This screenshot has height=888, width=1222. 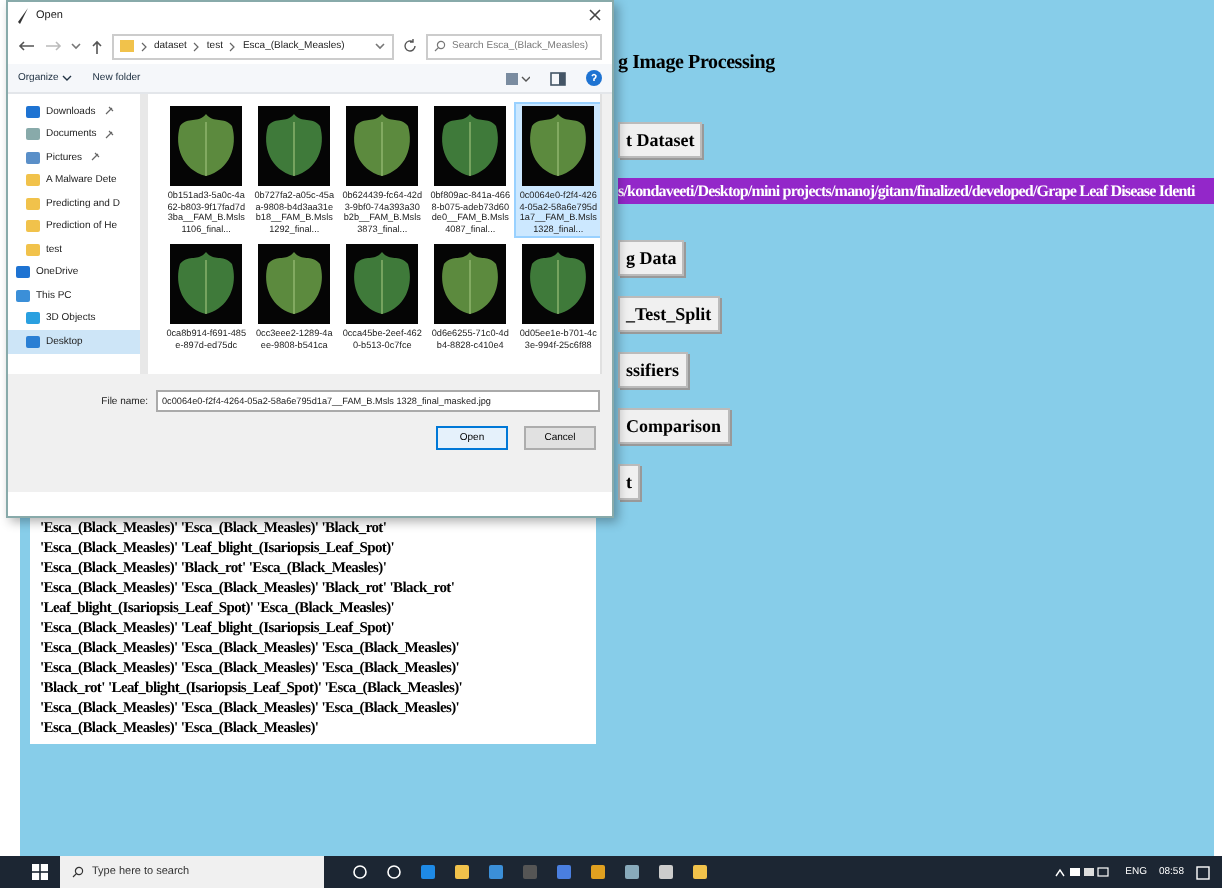 I want to click on caret-icon, so click(x=67, y=78).